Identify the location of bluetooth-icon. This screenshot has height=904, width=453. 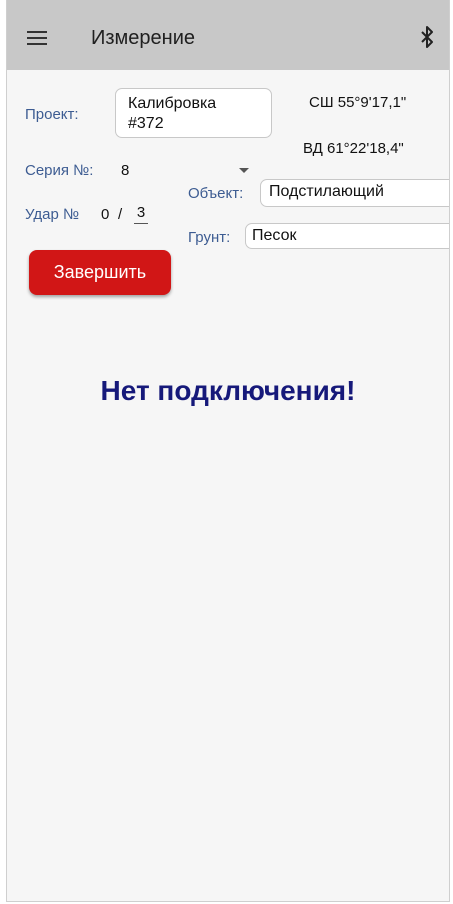
(427, 37).